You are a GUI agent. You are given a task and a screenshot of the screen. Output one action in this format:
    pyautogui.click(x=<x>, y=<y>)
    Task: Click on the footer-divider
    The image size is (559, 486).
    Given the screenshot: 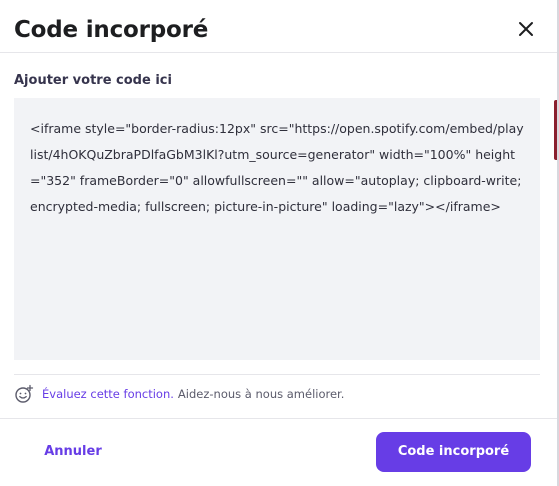 What is the action you would take?
    pyautogui.click(x=278, y=418)
    